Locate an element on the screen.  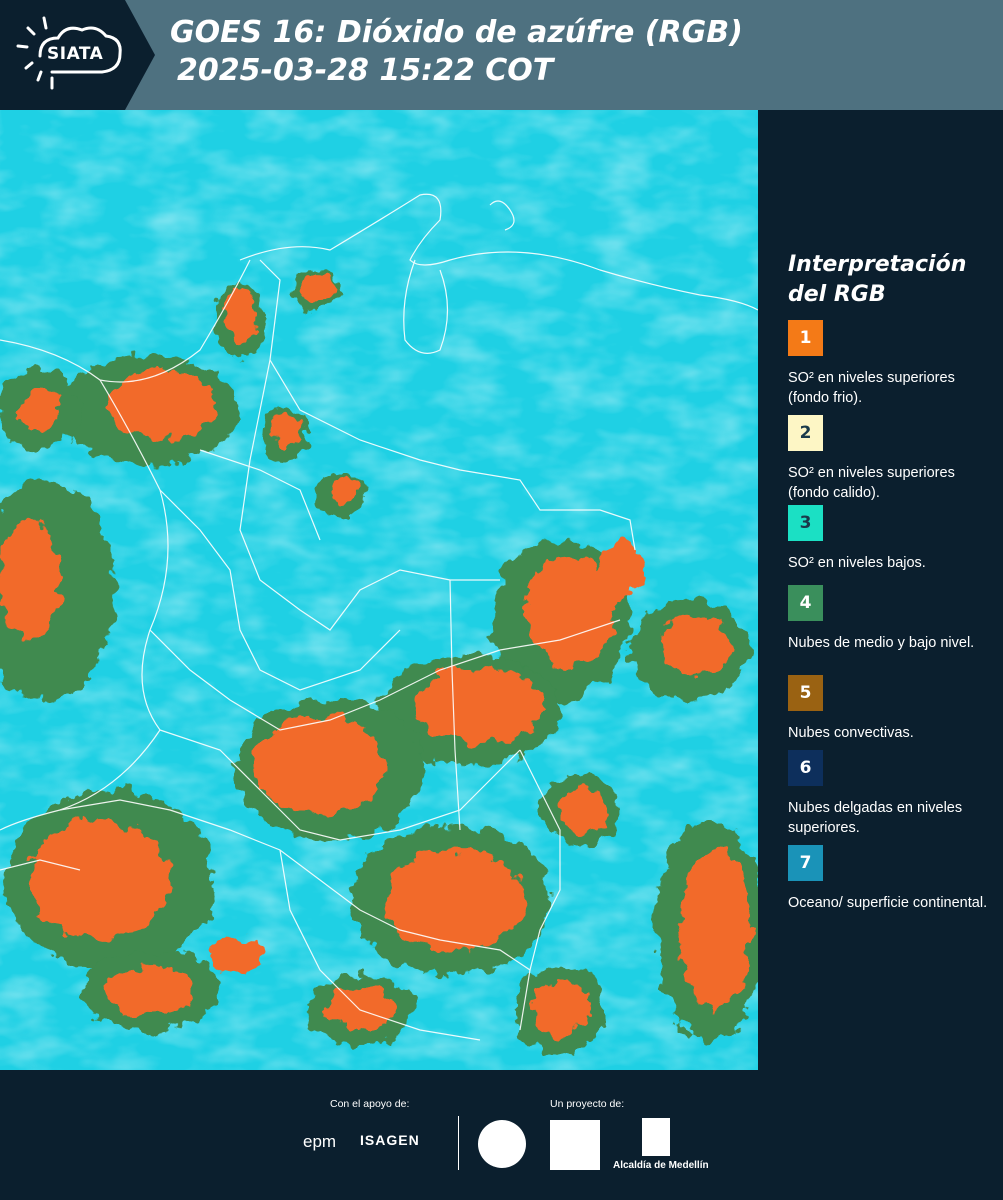
legend-label: Nubes de medio y bajo nivel. is located at coordinates (881, 643).